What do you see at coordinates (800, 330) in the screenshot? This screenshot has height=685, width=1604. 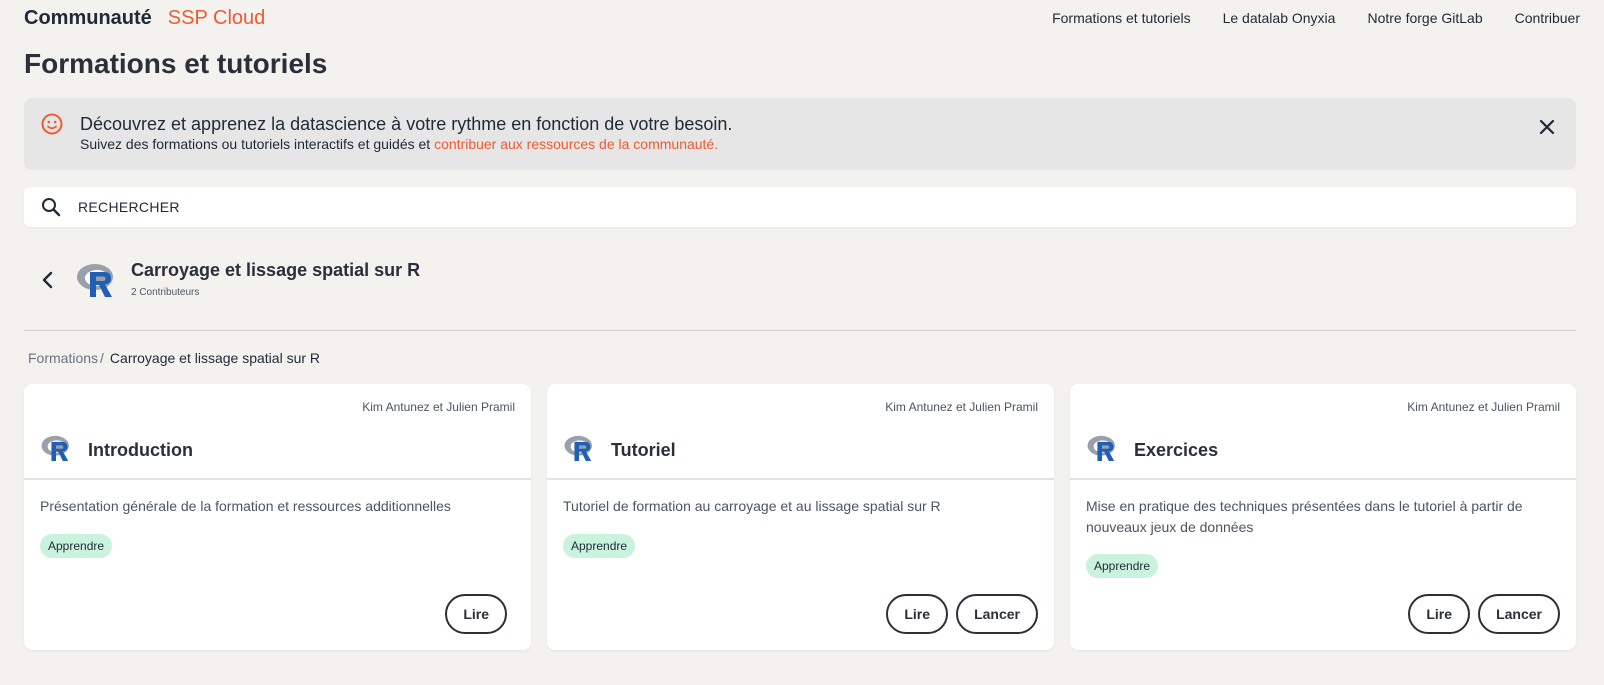 I see `divider` at bounding box center [800, 330].